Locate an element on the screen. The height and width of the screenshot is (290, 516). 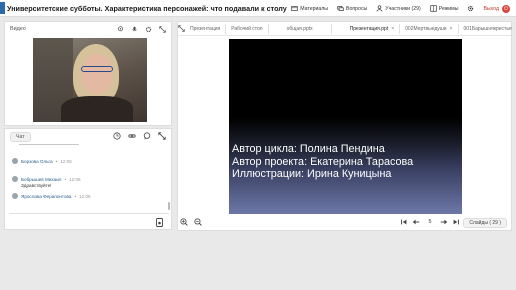
tab-label: 002Мертвыедуши is located at coordinates (426, 28).